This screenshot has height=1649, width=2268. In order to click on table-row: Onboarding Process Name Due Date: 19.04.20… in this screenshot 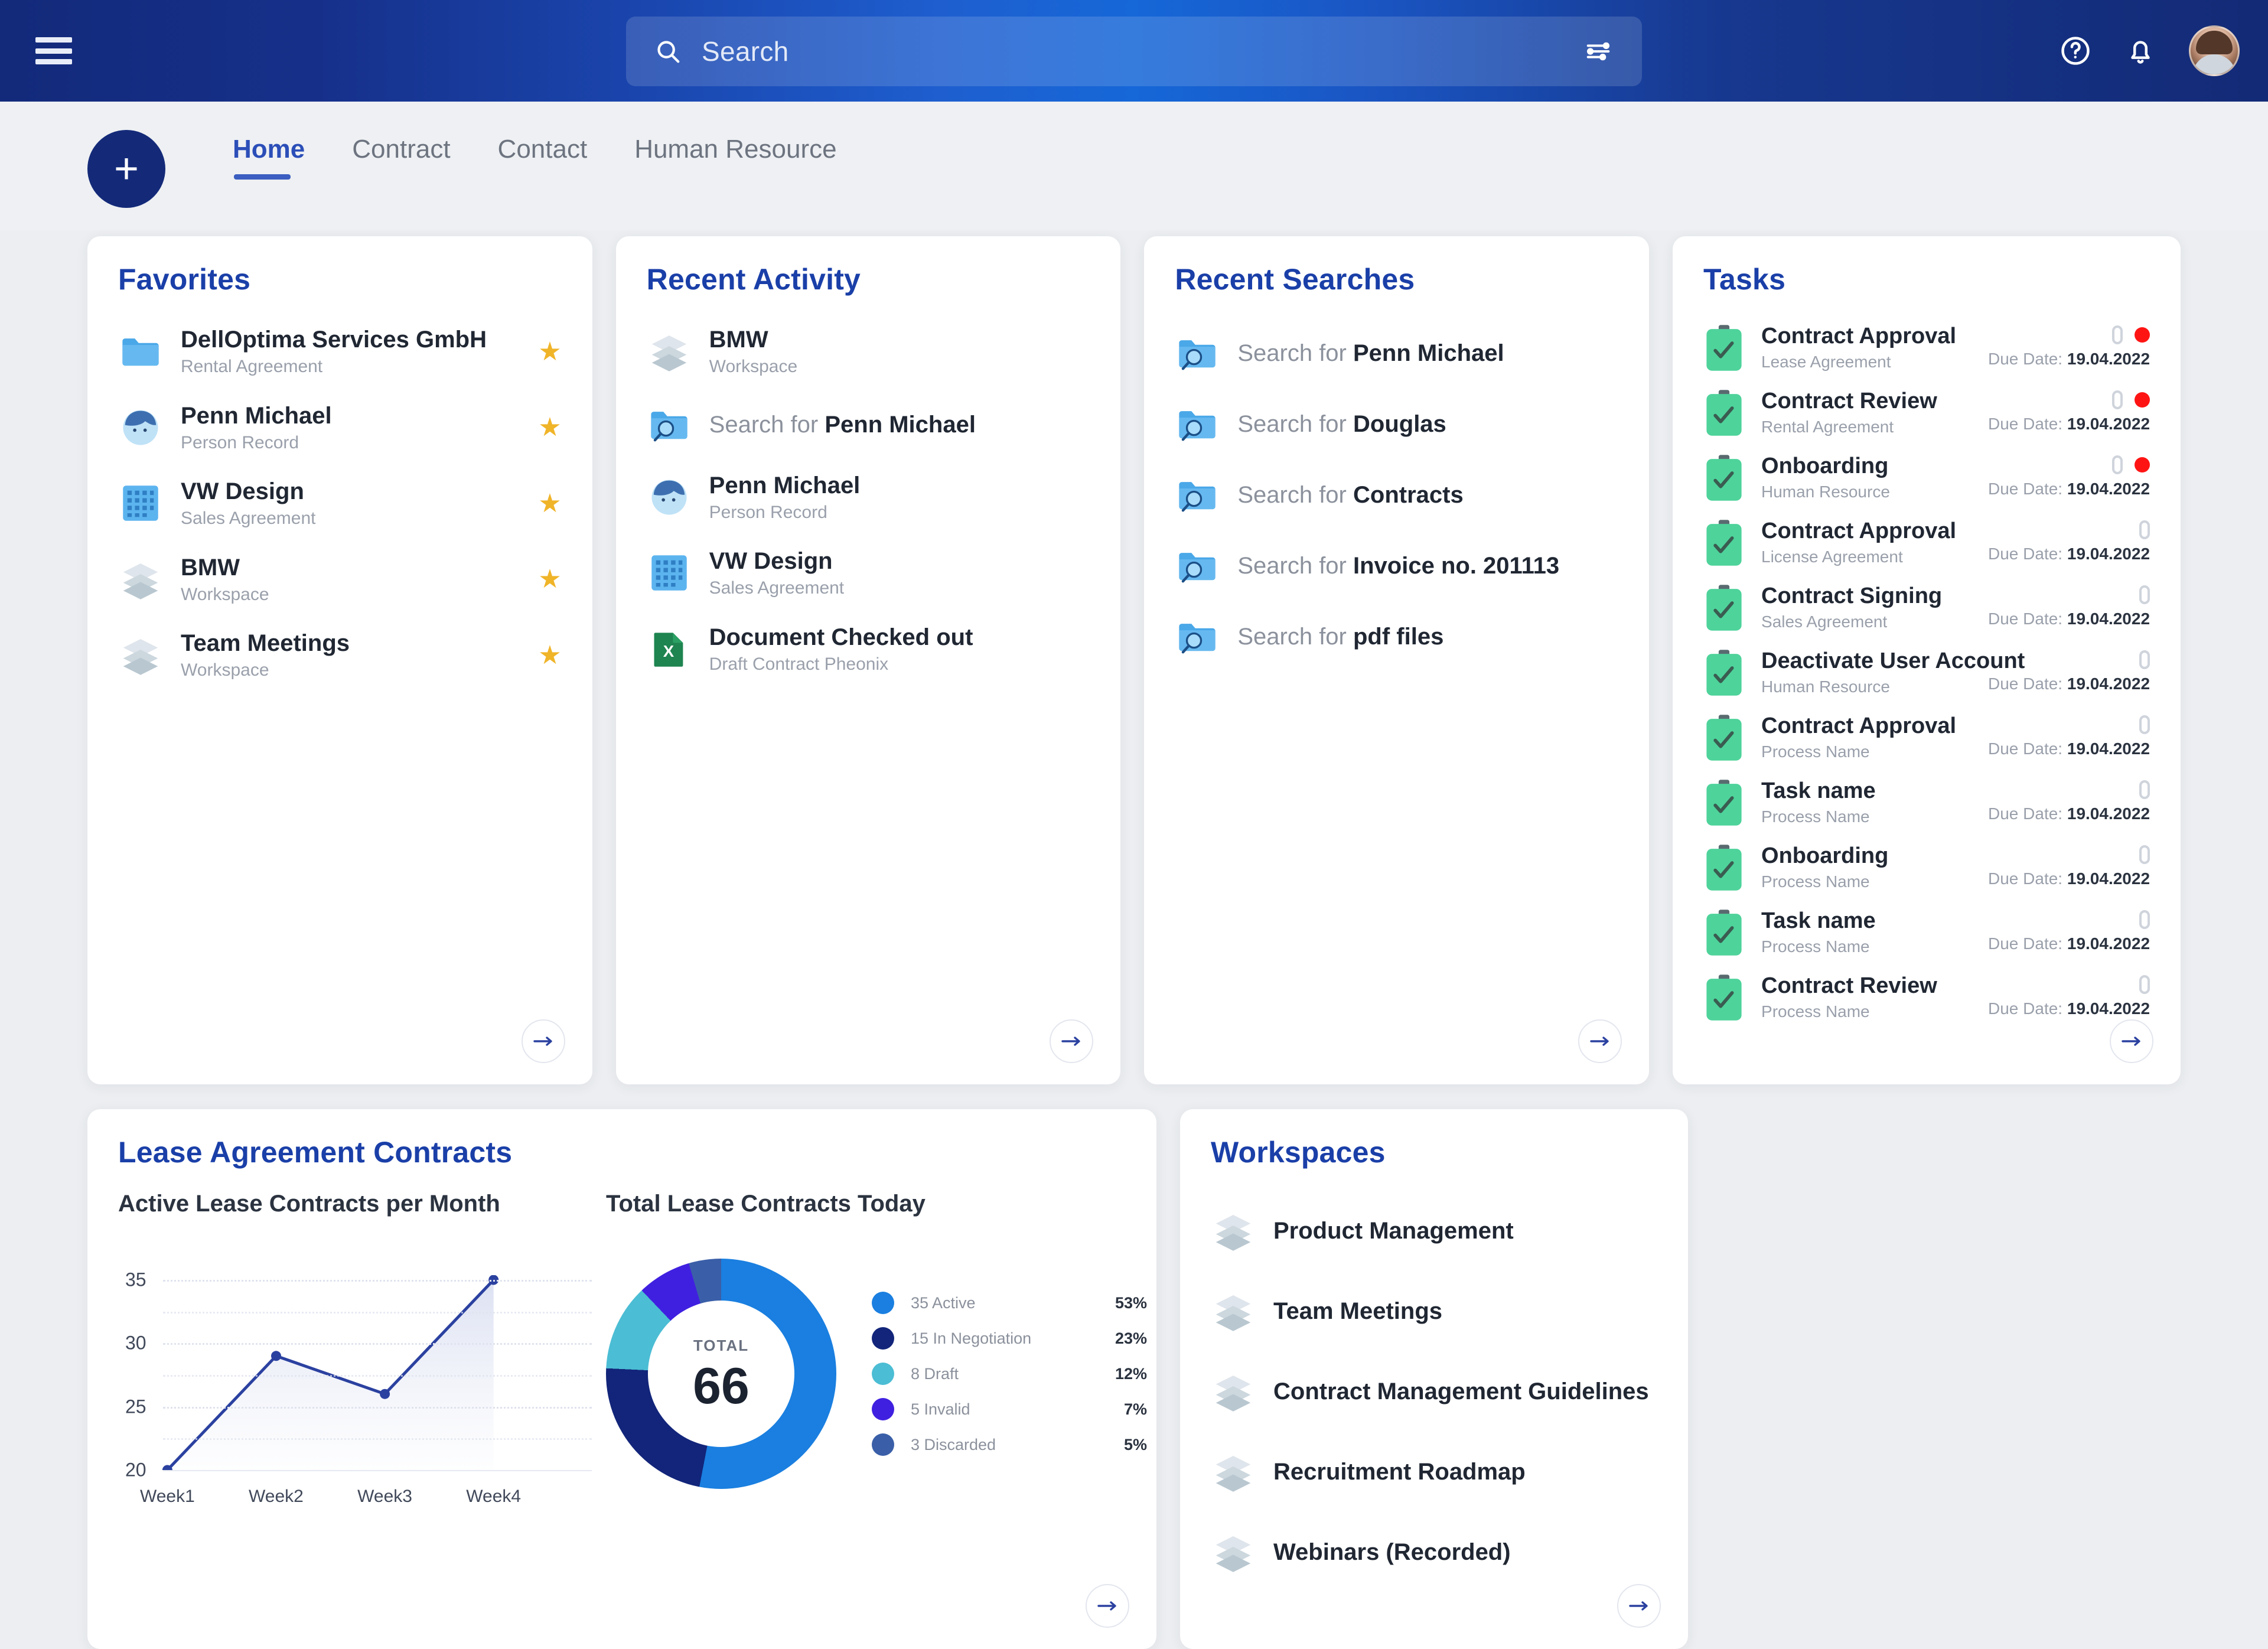, I will do `click(1926, 867)`.